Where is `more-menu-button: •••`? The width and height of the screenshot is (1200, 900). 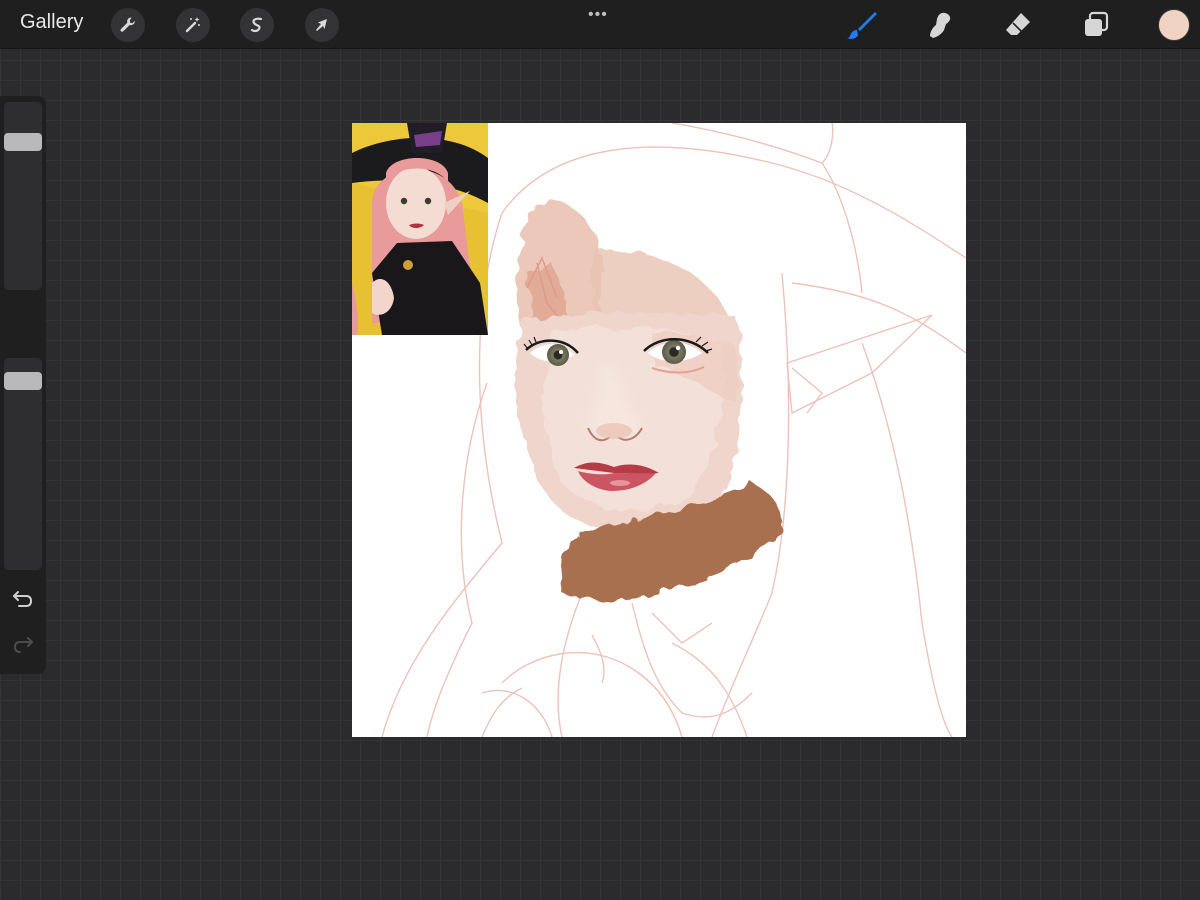 more-menu-button: ••• is located at coordinates (598, 15).